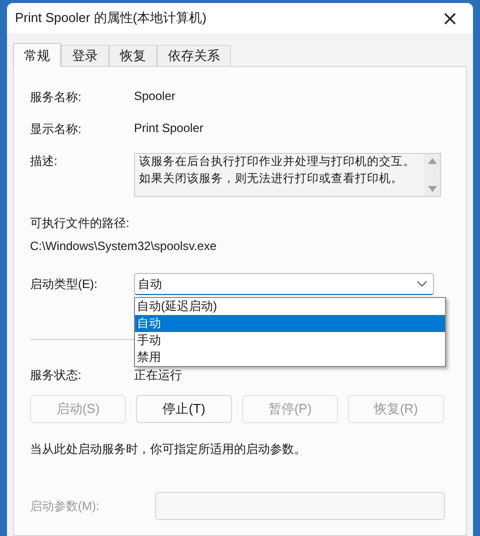 The image size is (480, 536). What do you see at coordinates (290, 340) in the screenshot?
I see `dropdown-option: 手动` at bounding box center [290, 340].